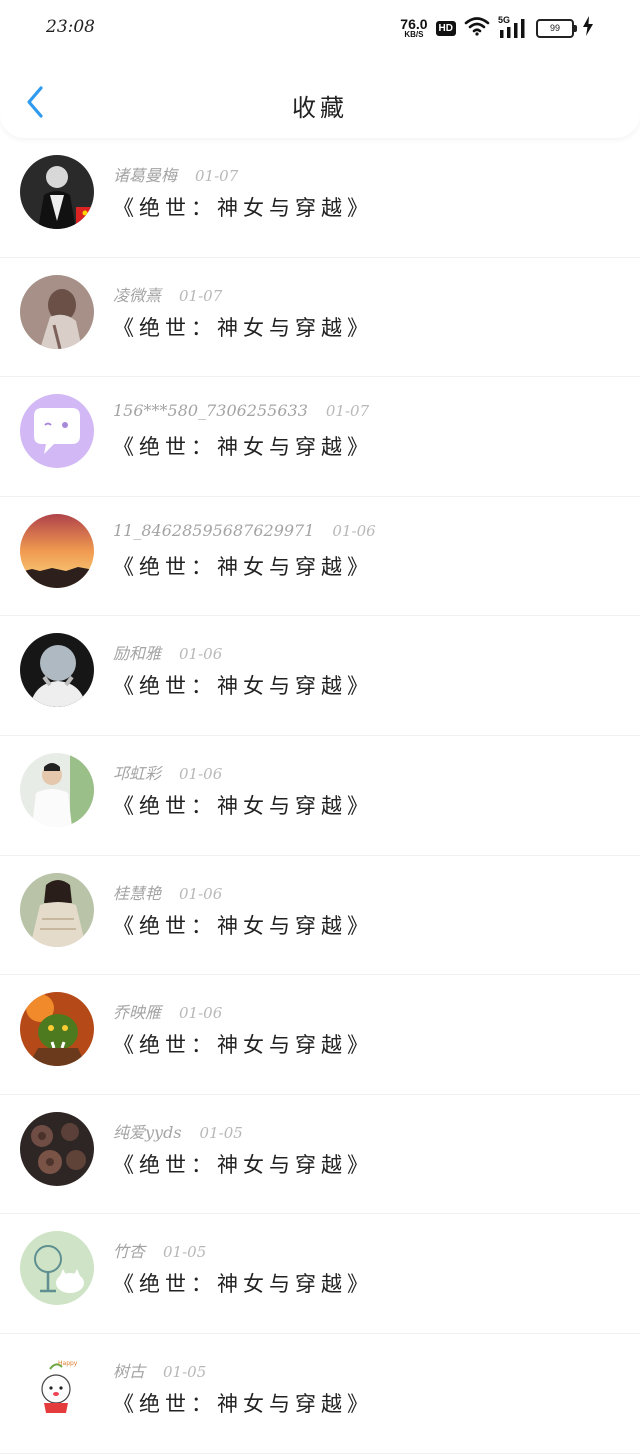  I want to click on favorite-item: 励和雅 01-06 《绝世：神女与穿越》, so click(320, 676).